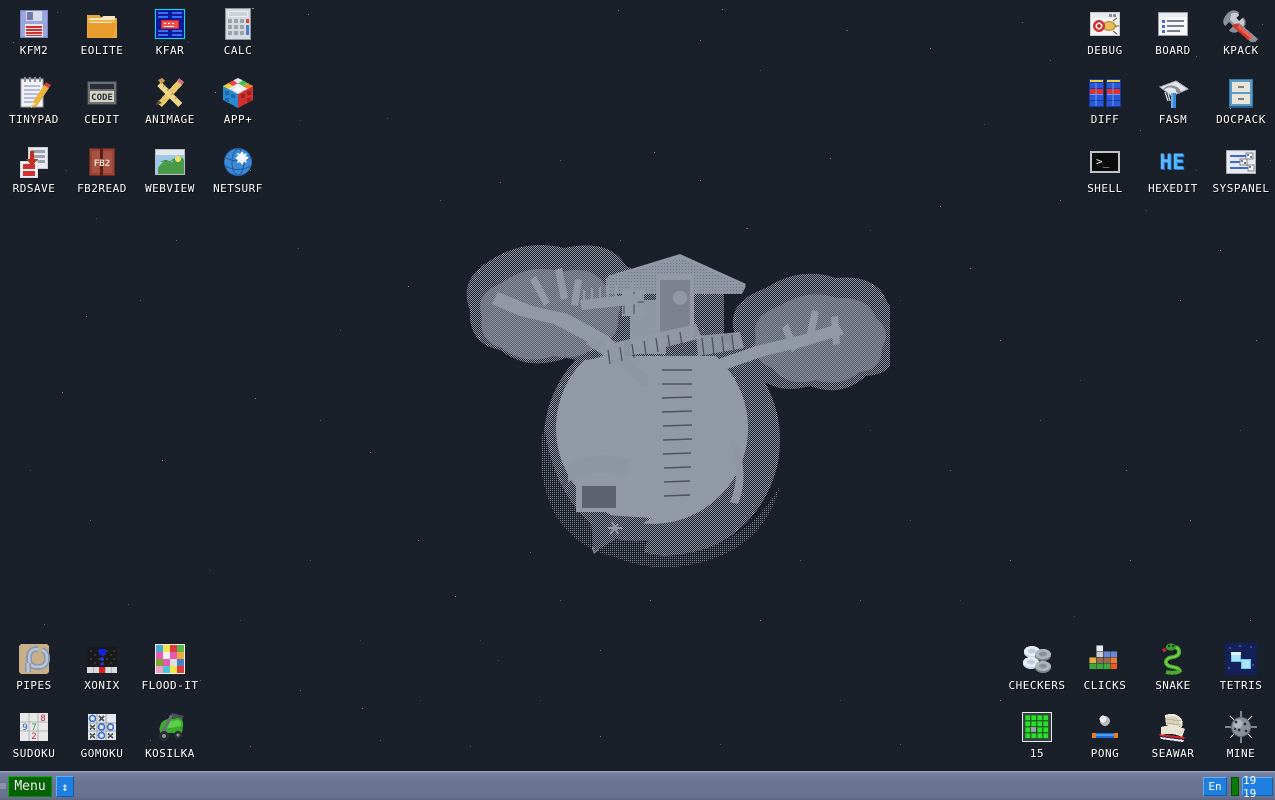  What do you see at coordinates (1105, 666) in the screenshot?
I see `desktop-icon-clicks: CLICKS` at bounding box center [1105, 666].